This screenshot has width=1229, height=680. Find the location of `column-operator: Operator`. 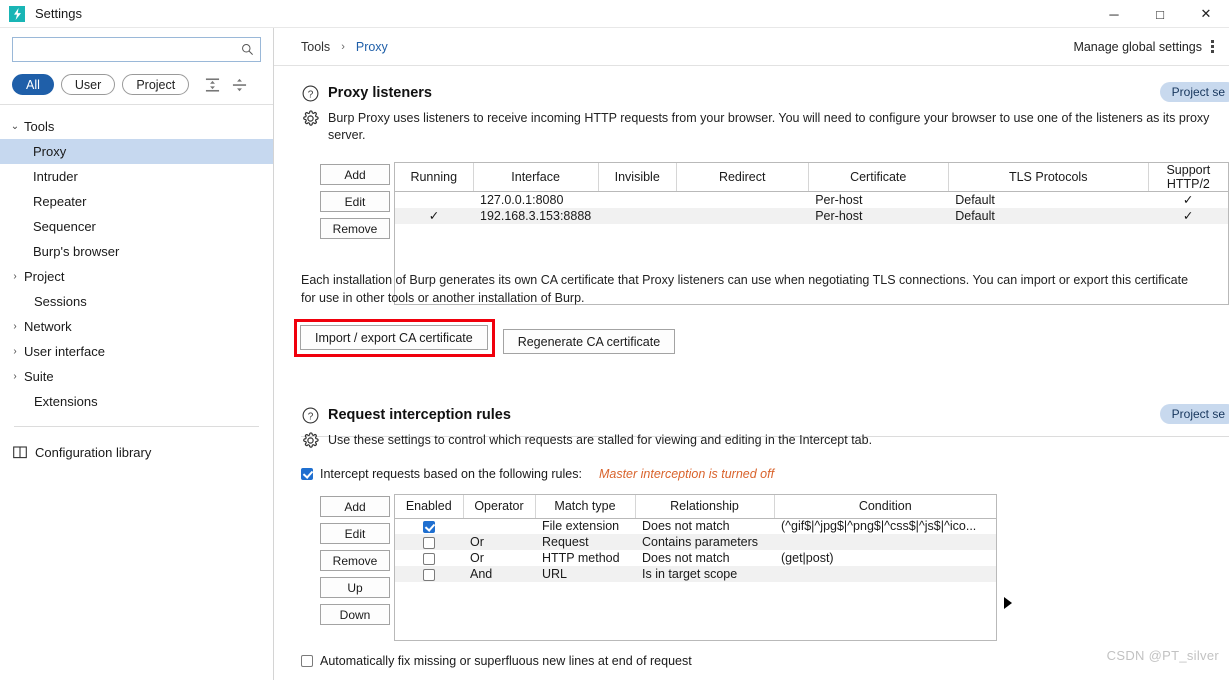

column-operator: Operator is located at coordinates (499, 507).